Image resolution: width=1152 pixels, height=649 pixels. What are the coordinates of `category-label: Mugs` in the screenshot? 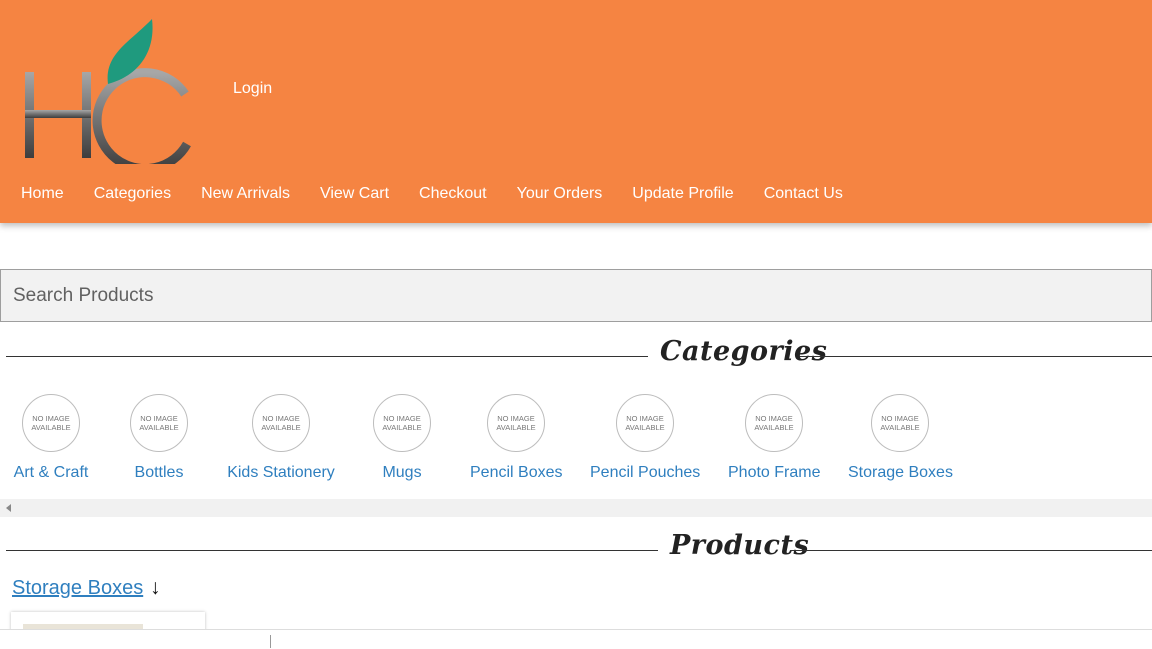 It's located at (402, 473).